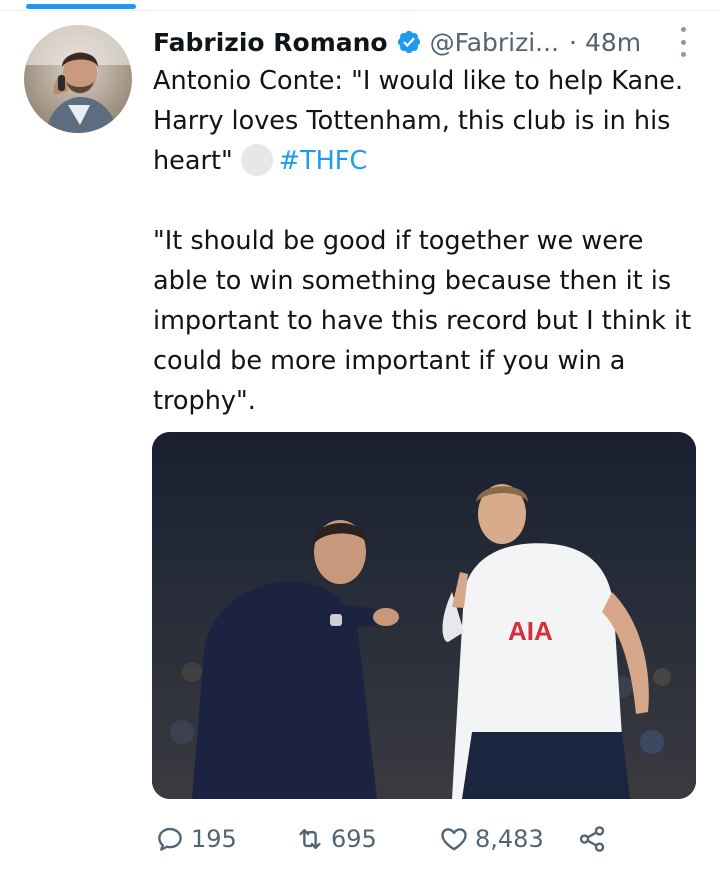 This screenshot has height=875, width=720. I want to click on divider, so click(360, 10).